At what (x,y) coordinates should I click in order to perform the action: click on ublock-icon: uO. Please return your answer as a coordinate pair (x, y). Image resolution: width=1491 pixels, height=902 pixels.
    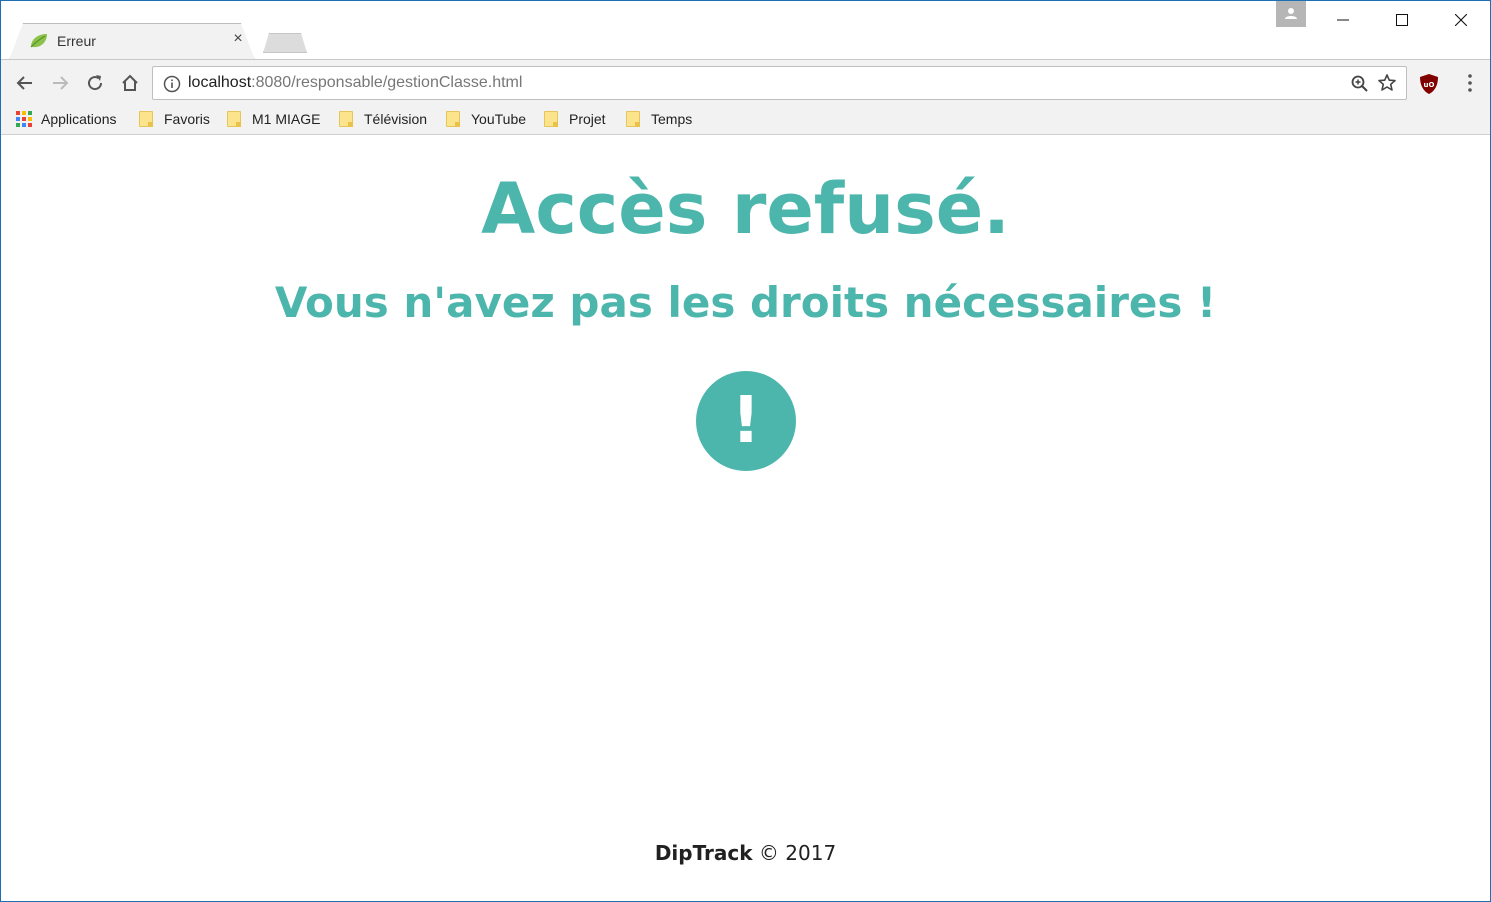
    Looking at the image, I should click on (1429, 86).